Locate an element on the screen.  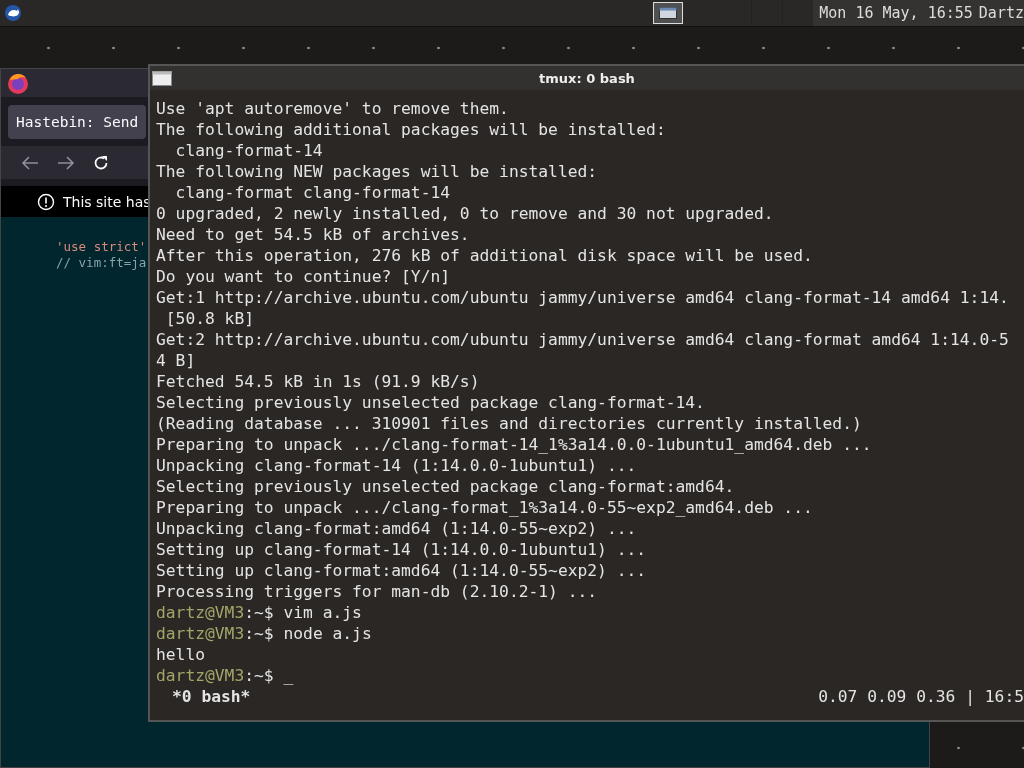
output-line: hello is located at coordinates (181, 654).